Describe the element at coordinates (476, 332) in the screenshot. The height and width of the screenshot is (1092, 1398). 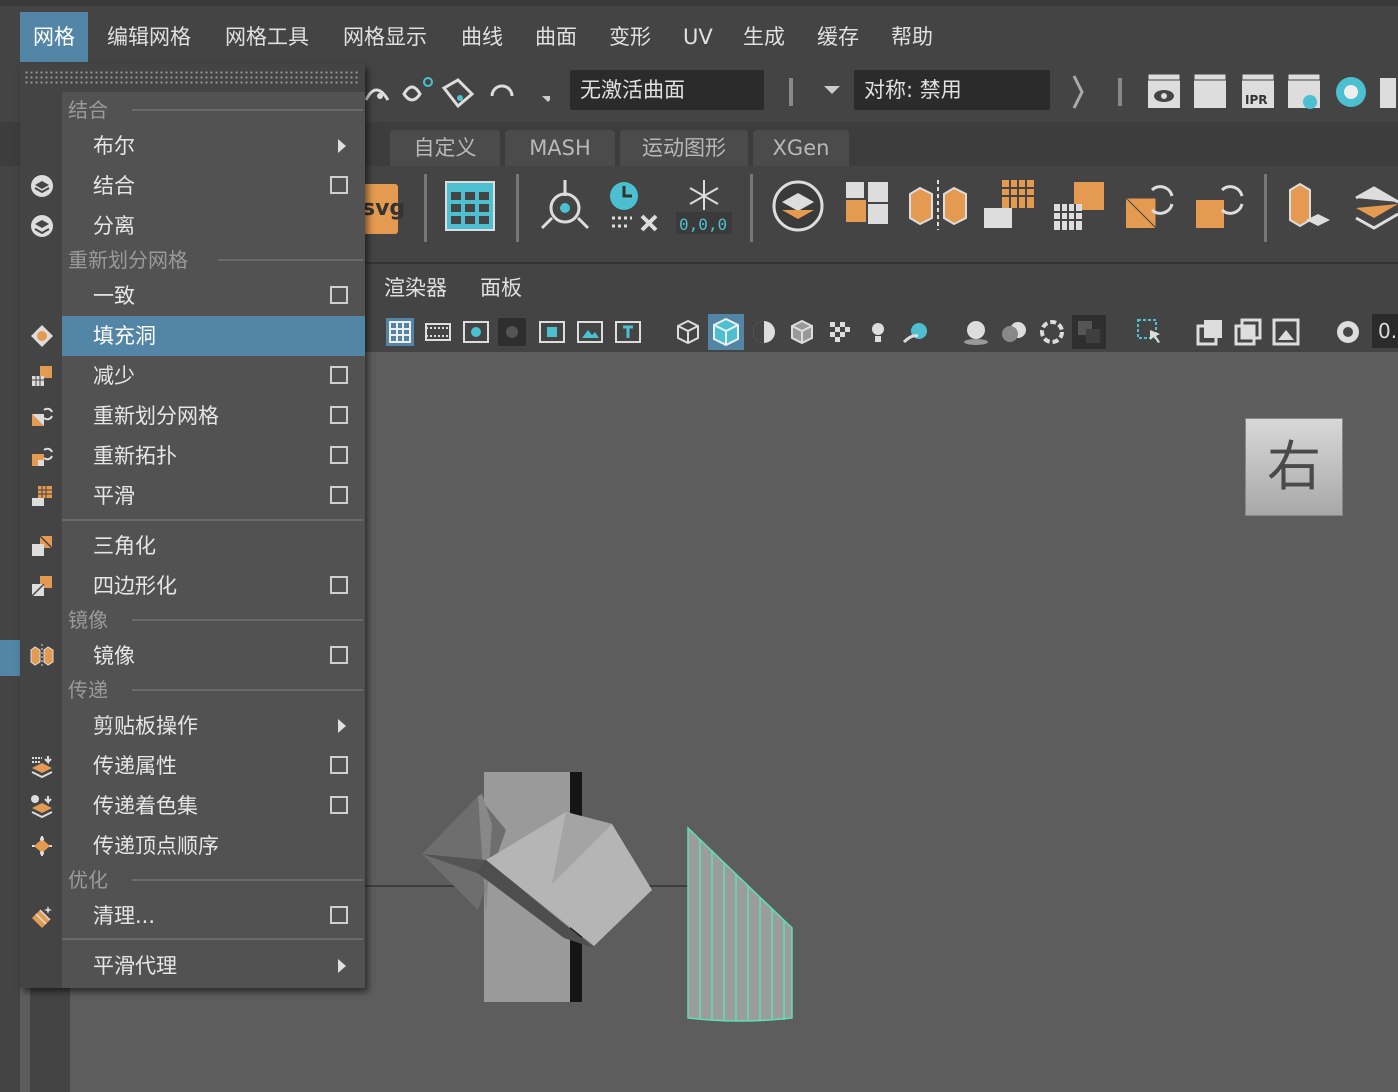
I see `resolution-gate-icon` at that location.